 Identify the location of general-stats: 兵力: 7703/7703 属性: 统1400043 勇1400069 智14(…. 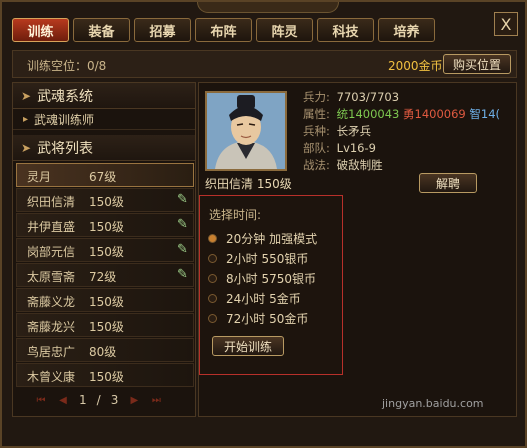
(401, 131).